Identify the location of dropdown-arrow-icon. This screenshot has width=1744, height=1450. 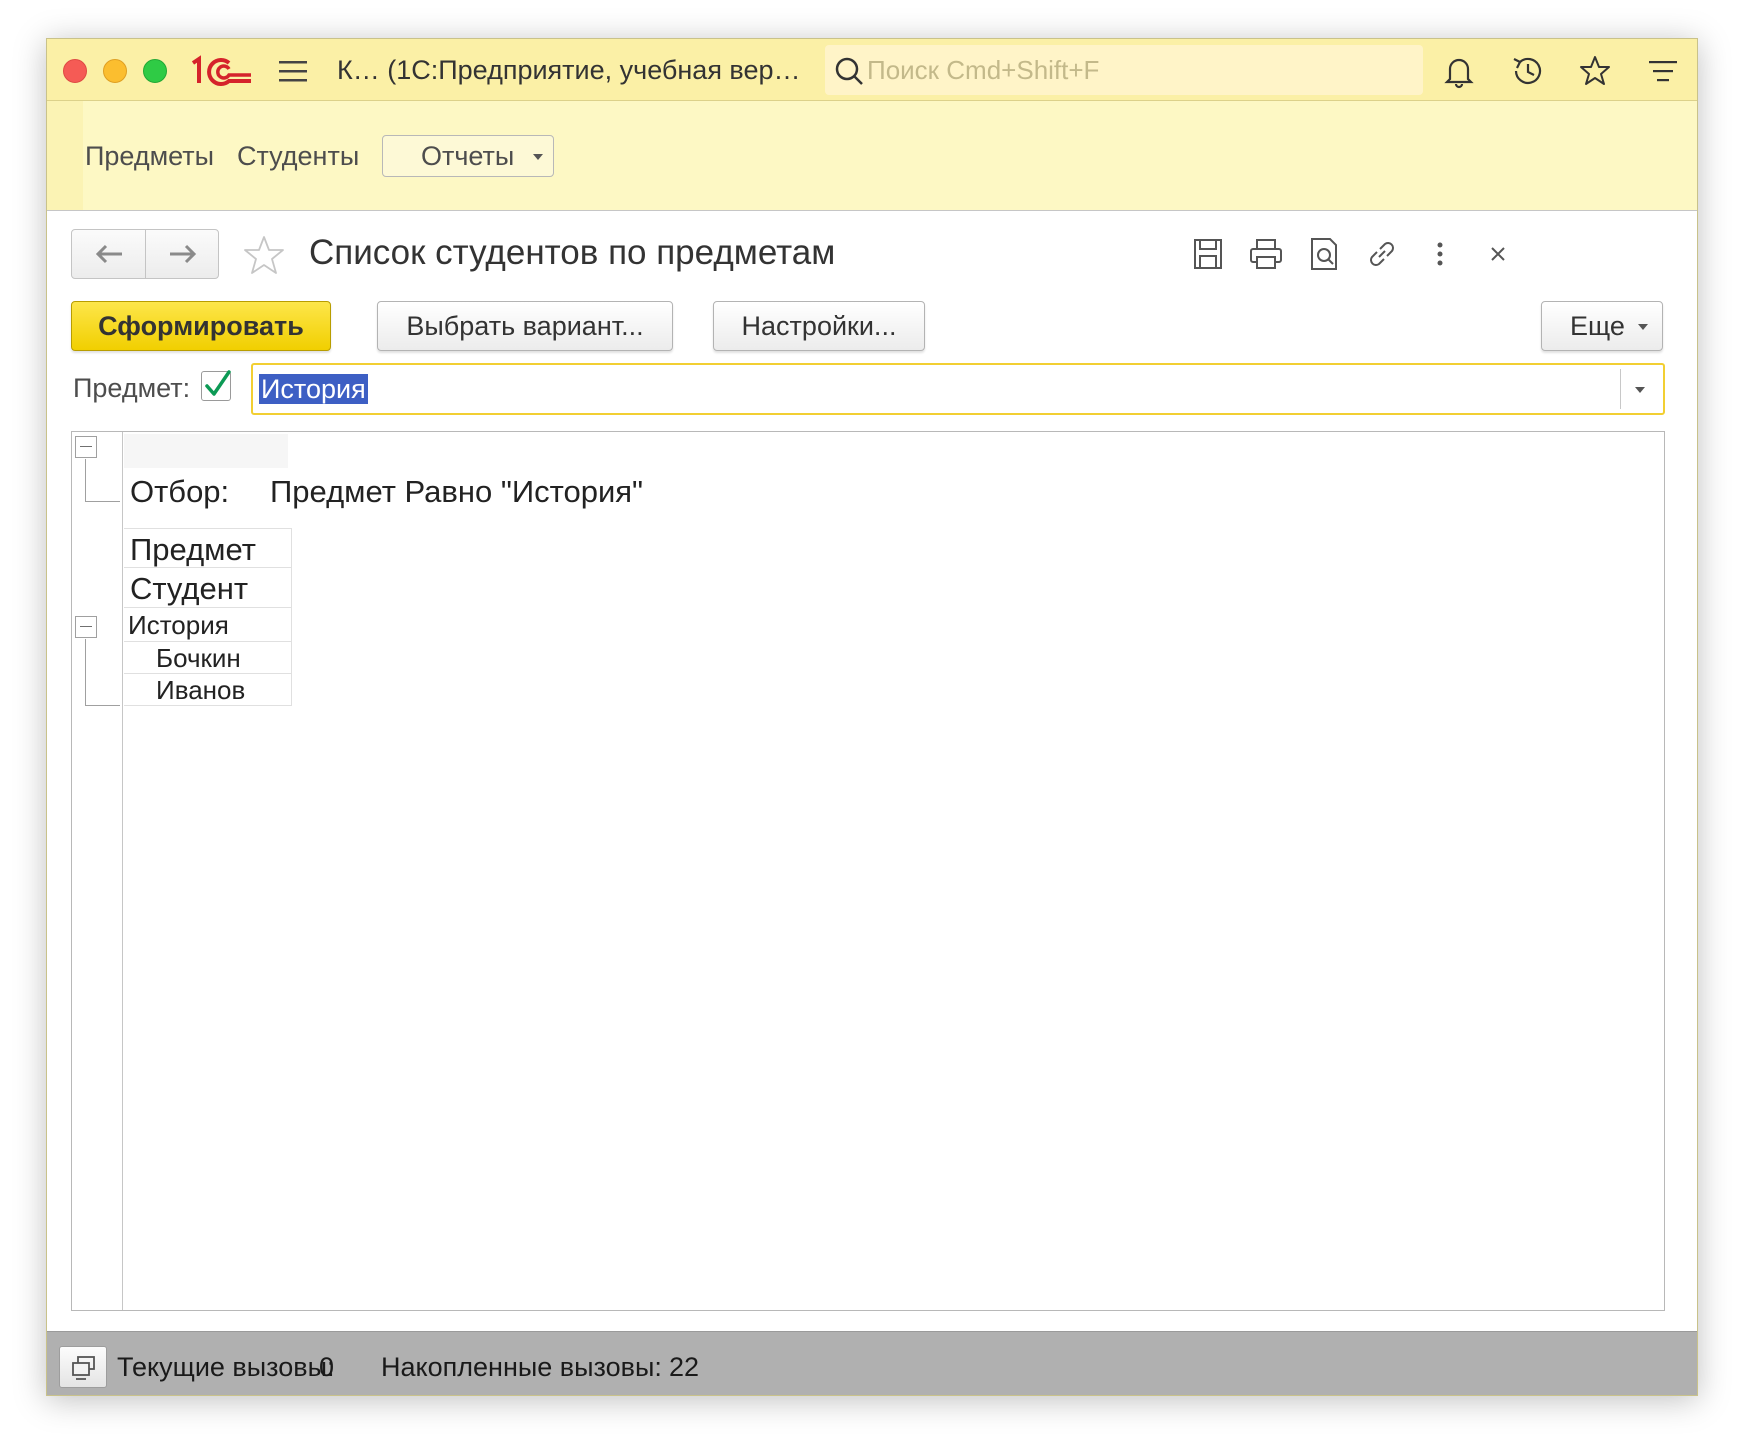
(1640, 390).